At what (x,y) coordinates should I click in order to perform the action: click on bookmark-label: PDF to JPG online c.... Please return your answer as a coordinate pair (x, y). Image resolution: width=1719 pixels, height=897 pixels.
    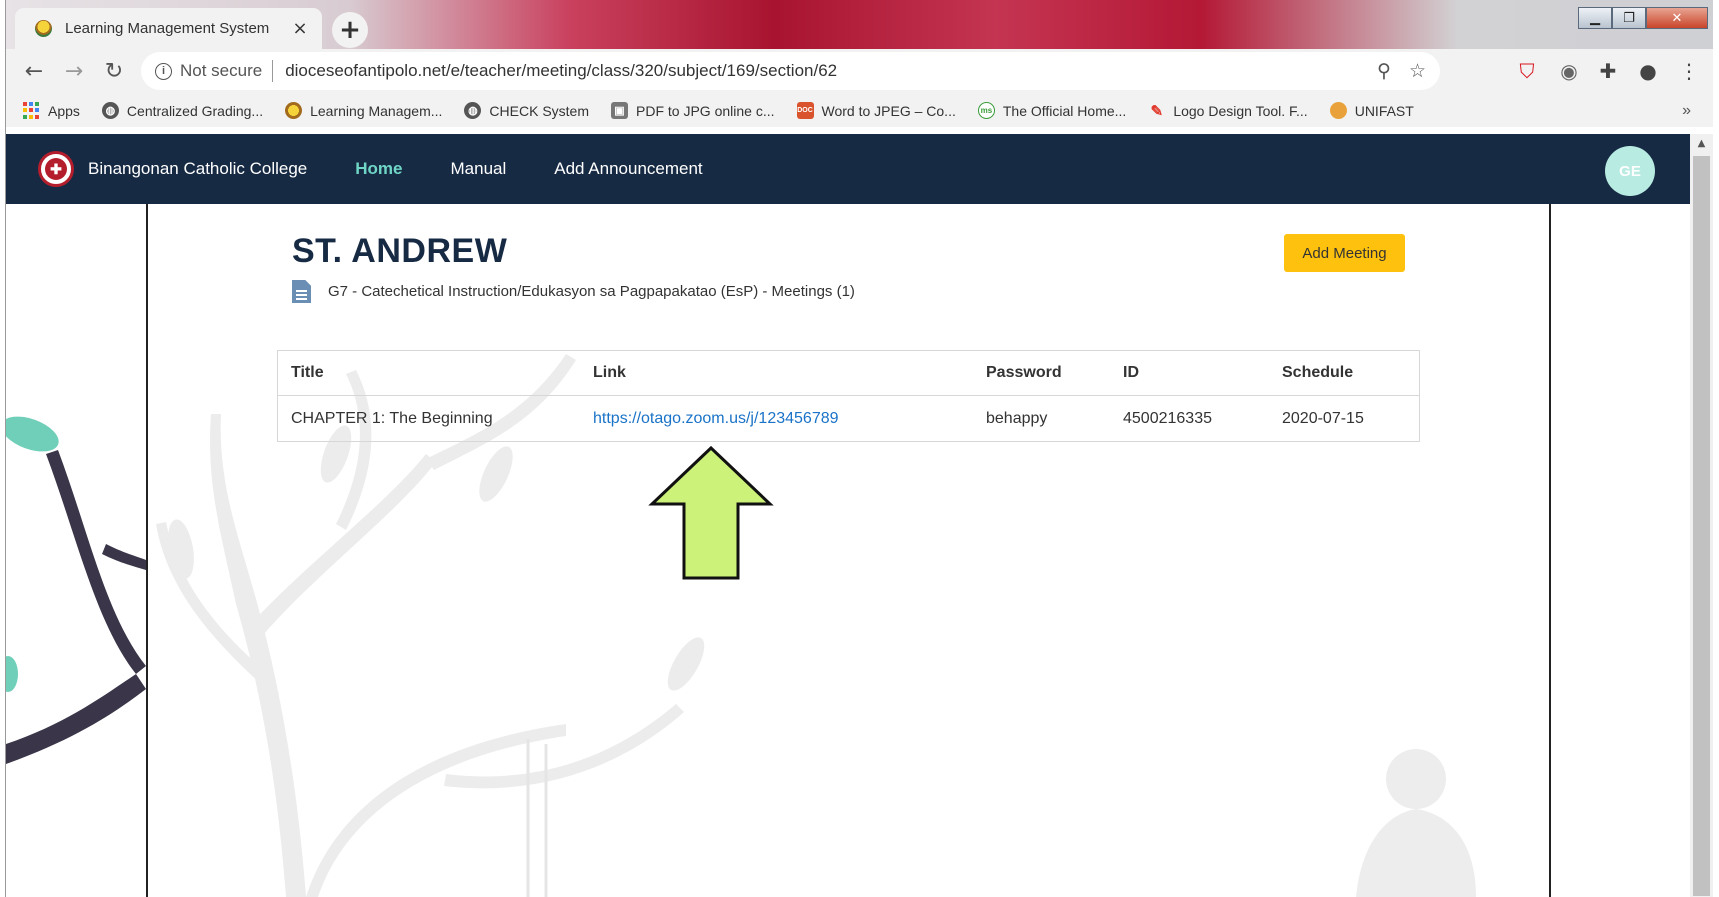
    Looking at the image, I should click on (705, 110).